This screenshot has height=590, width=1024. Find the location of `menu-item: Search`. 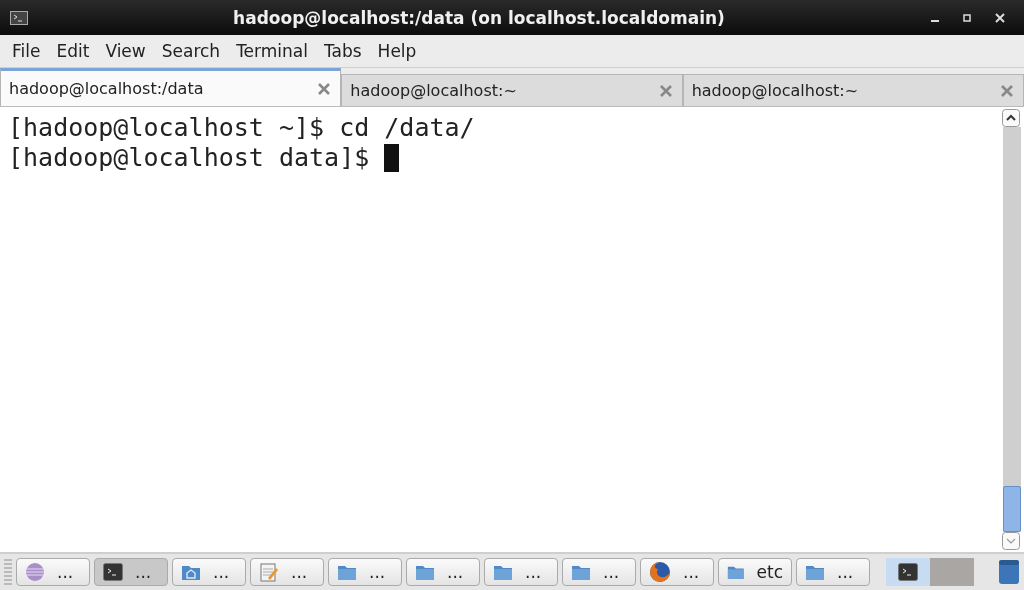

menu-item: Search is located at coordinates (191, 51).